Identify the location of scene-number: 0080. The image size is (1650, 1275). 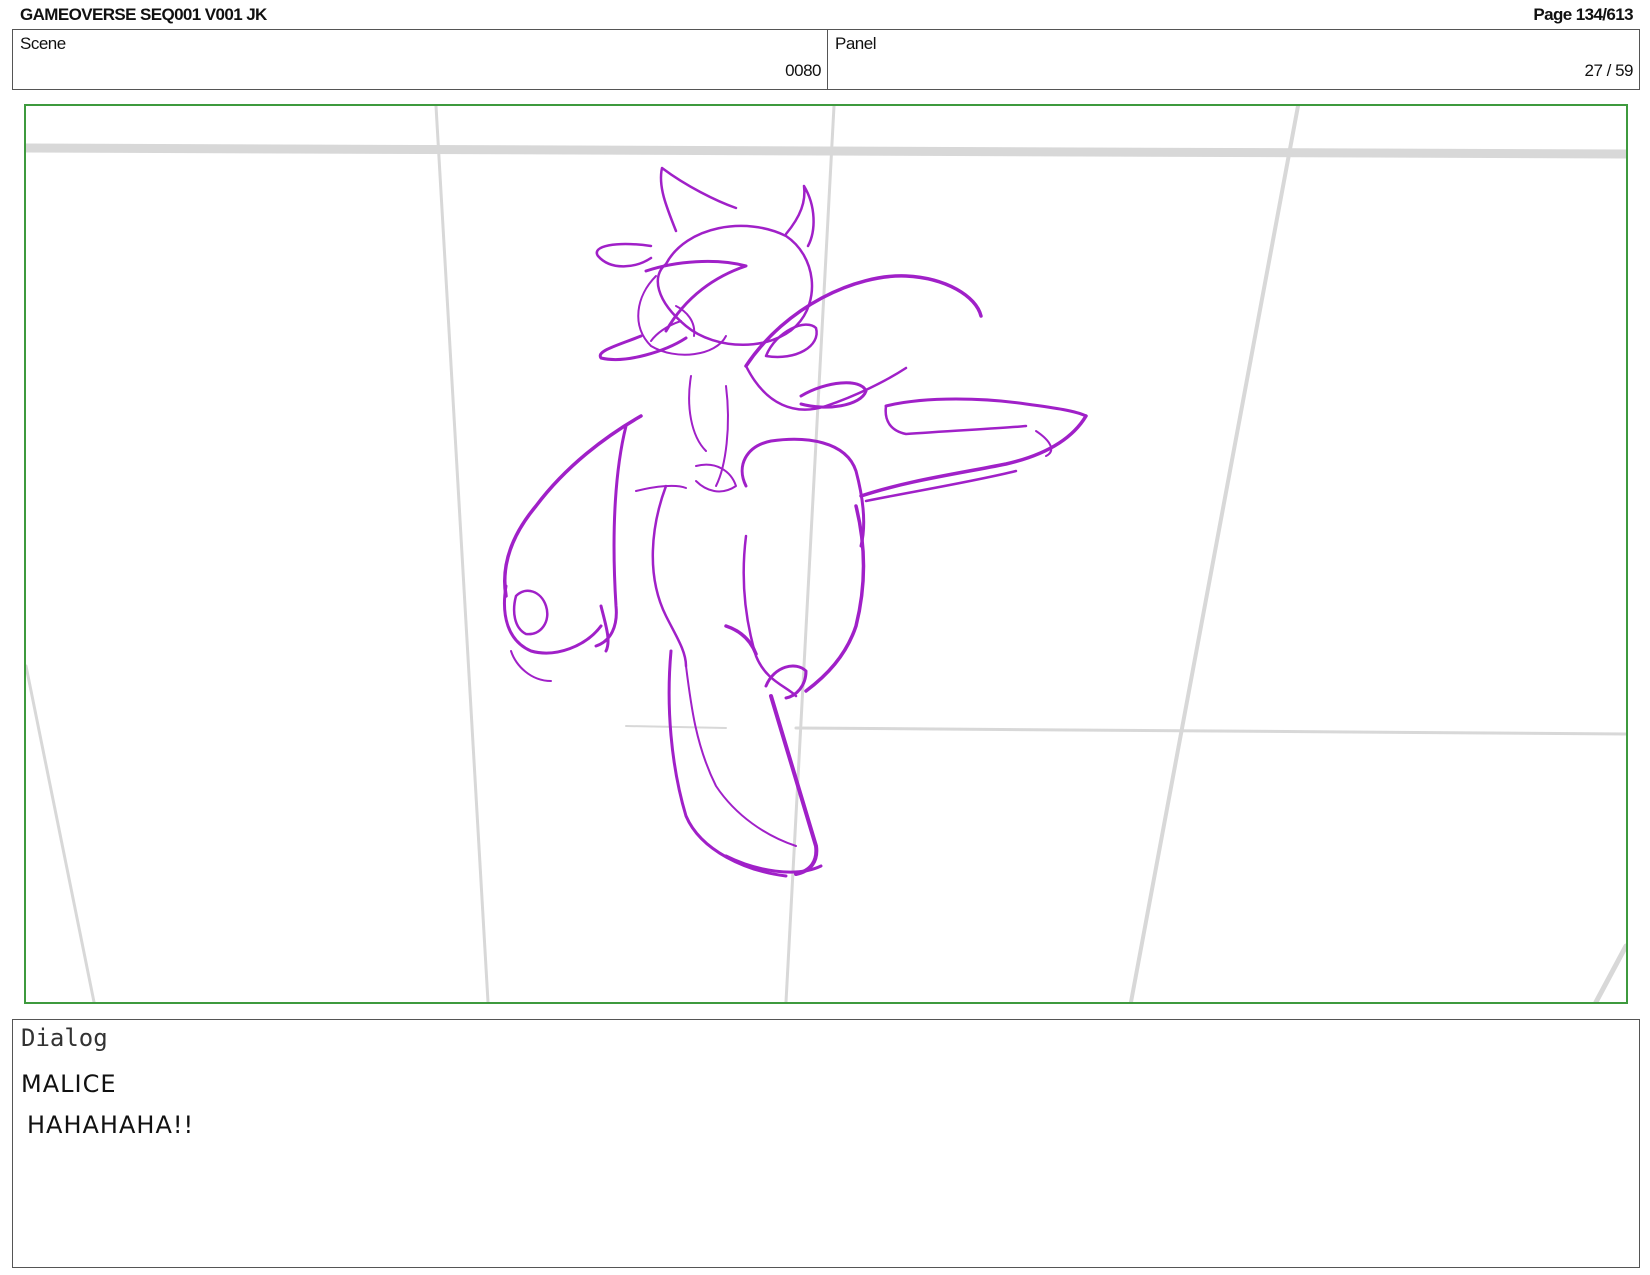
(803, 70).